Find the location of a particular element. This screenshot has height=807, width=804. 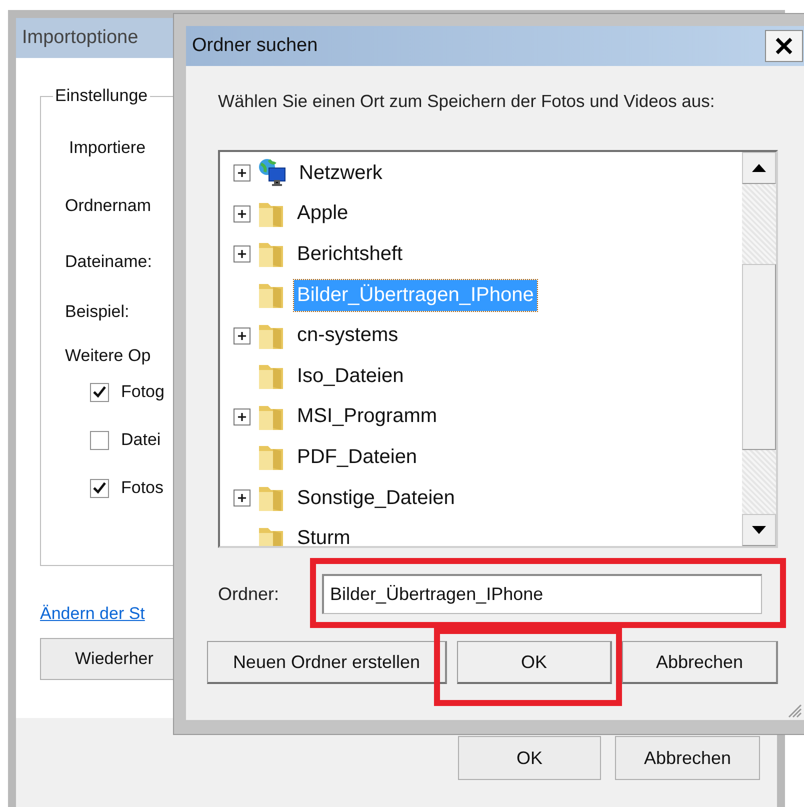

tree-item: Sturm is located at coordinates (324, 534).